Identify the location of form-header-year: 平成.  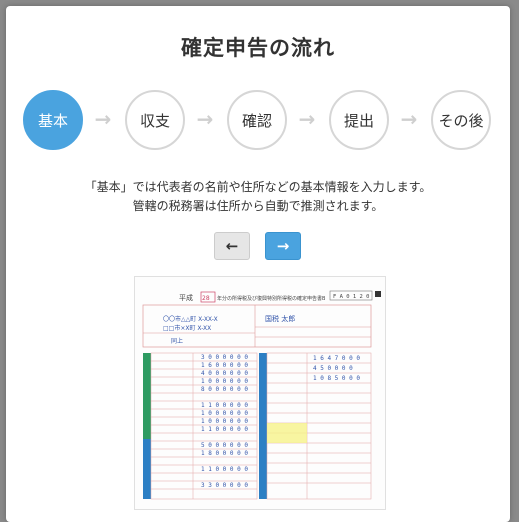
(186, 297).